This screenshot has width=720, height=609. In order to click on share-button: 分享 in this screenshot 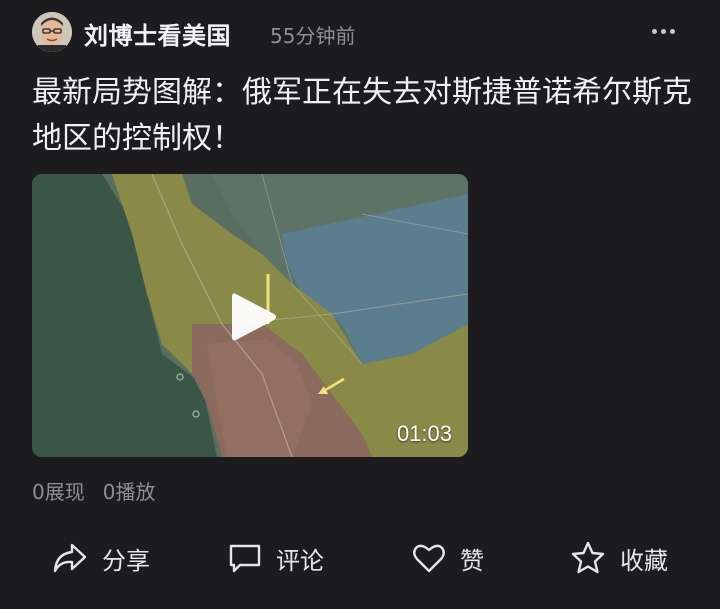, I will do `click(101, 558)`.